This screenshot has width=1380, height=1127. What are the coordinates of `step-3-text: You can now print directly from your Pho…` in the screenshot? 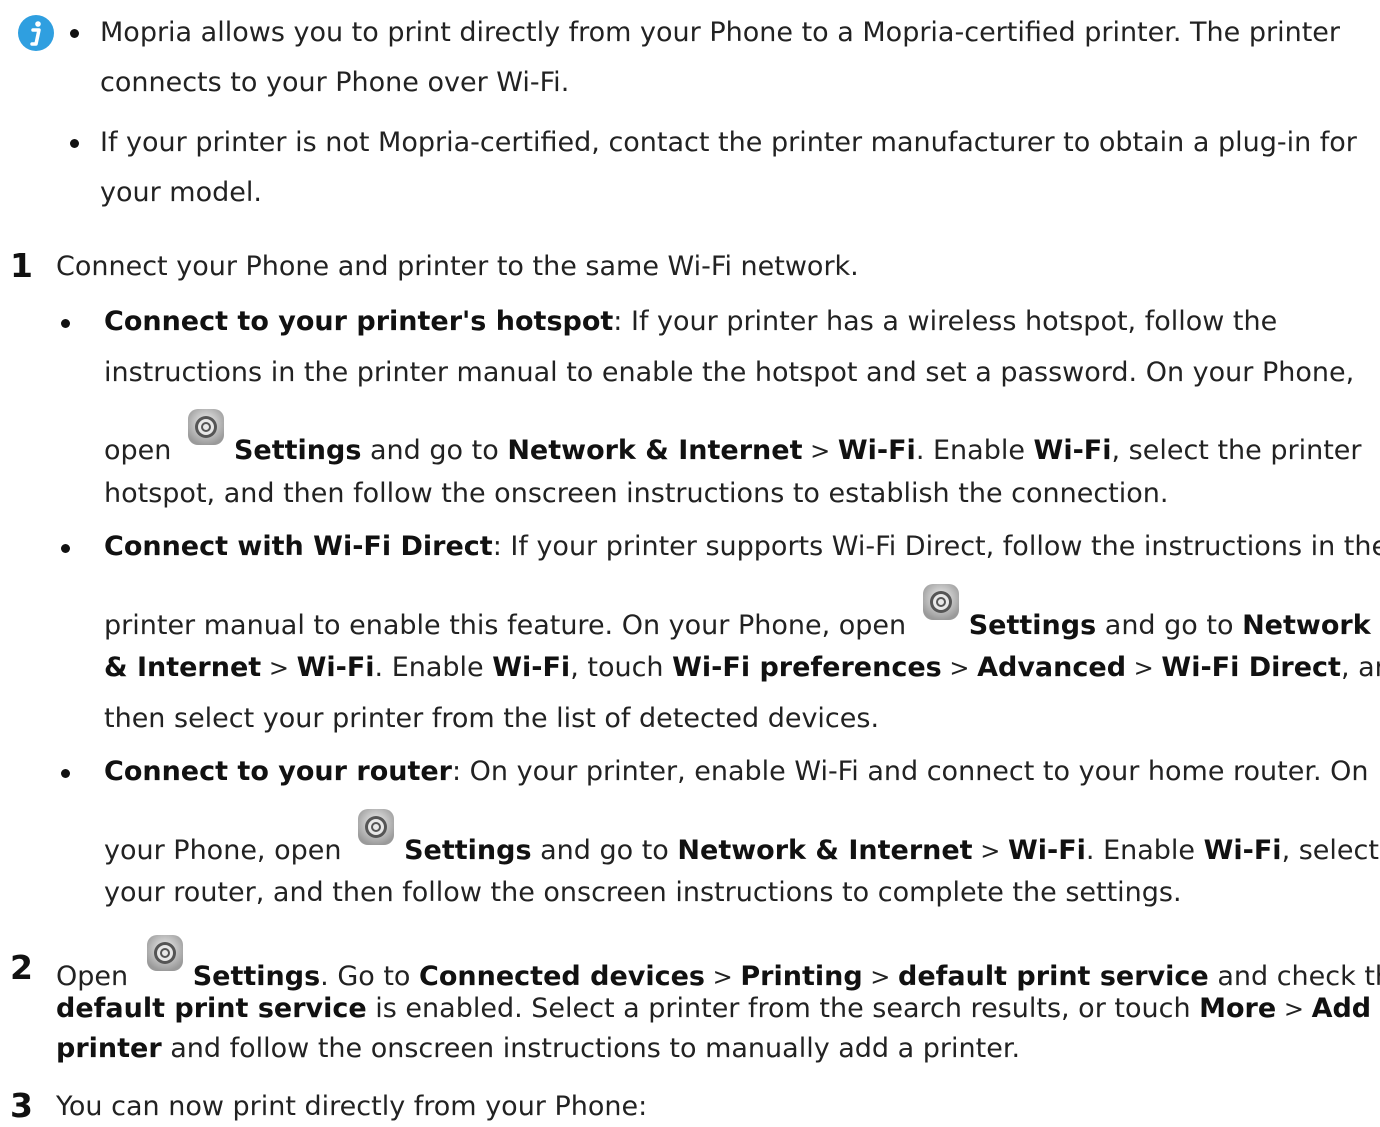 It's located at (352, 1106).